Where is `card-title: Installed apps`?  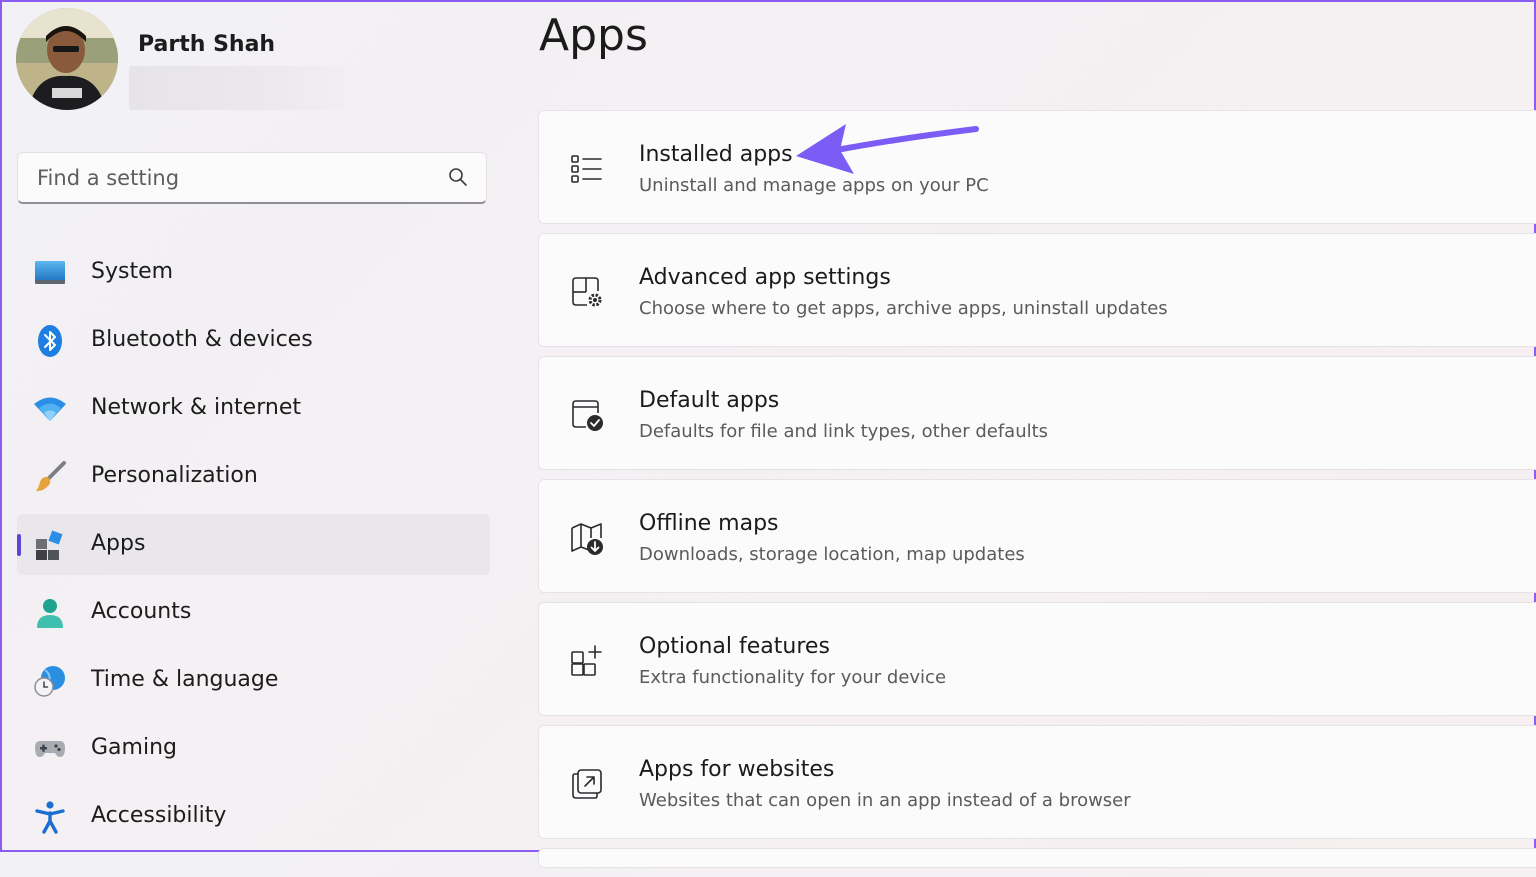 card-title: Installed apps is located at coordinates (716, 154).